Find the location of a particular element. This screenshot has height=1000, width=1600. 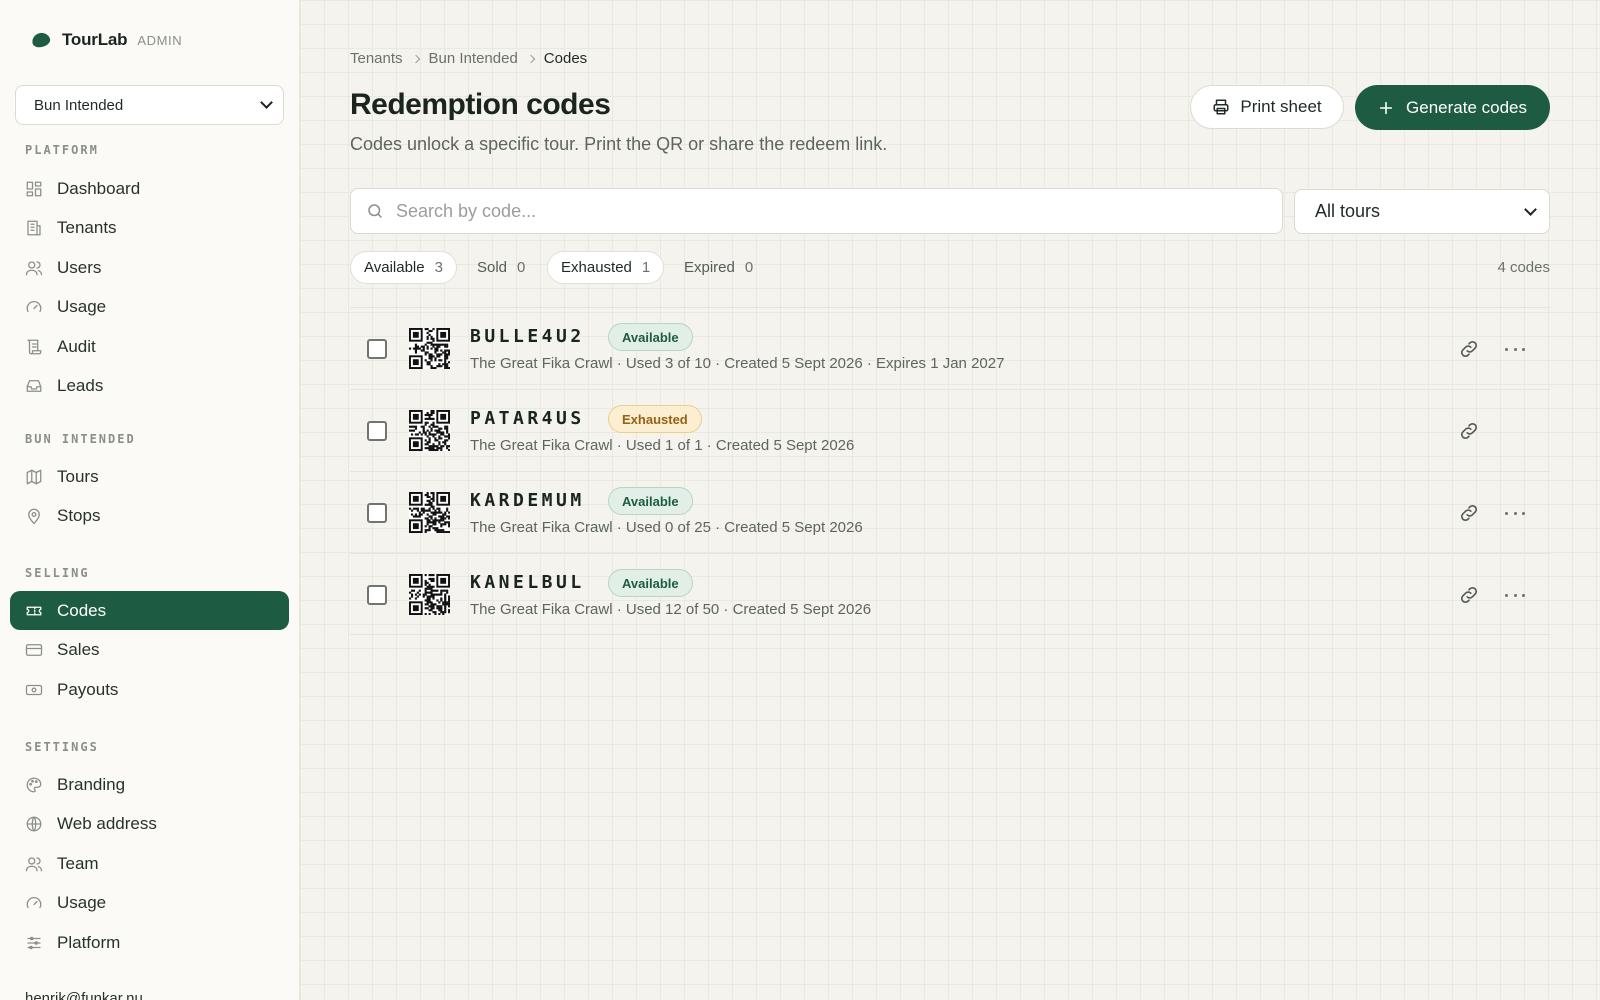

breadcrumb: Tenants Bun Intended Codes is located at coordinates (468, 58).